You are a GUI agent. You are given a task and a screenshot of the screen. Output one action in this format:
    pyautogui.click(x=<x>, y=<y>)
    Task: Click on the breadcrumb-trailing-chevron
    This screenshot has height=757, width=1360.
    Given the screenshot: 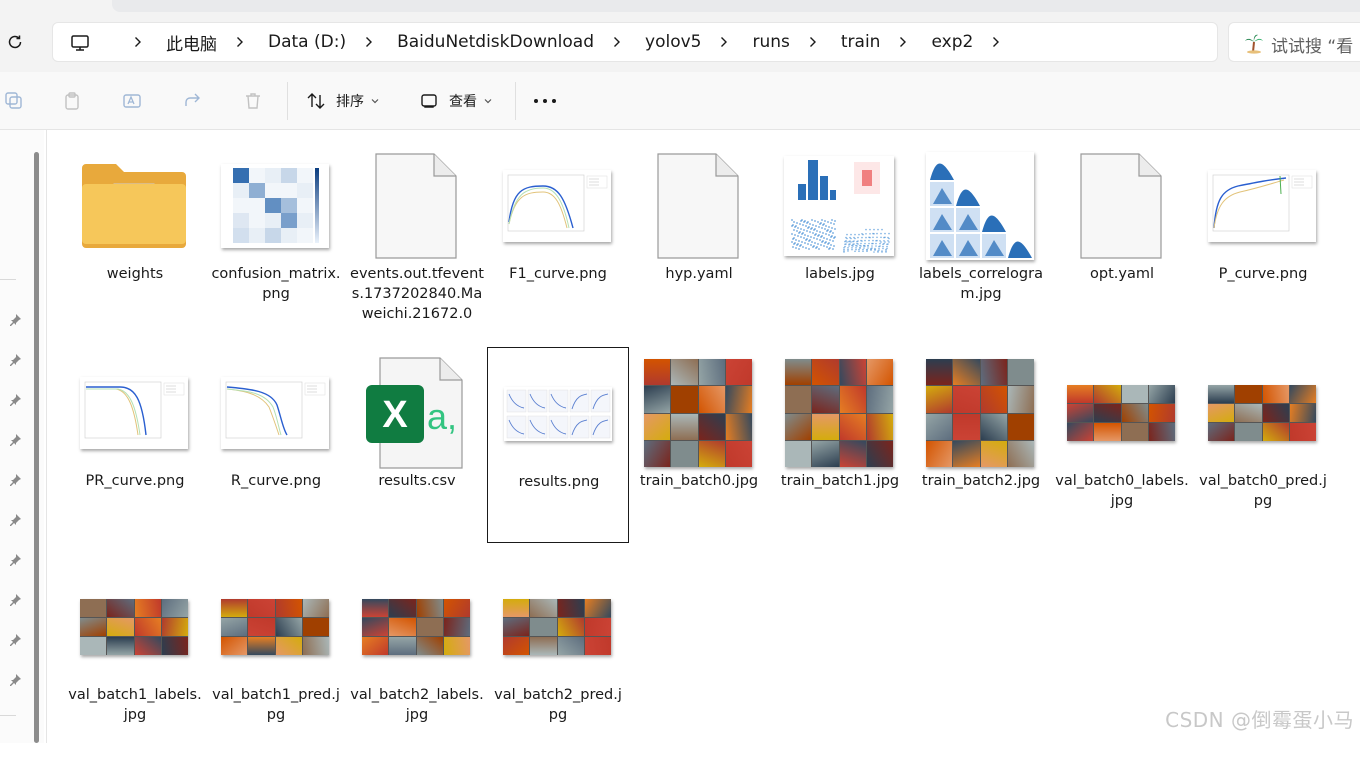 What is the action you would take?
    pyautogui.click(x=998, y=42)
    